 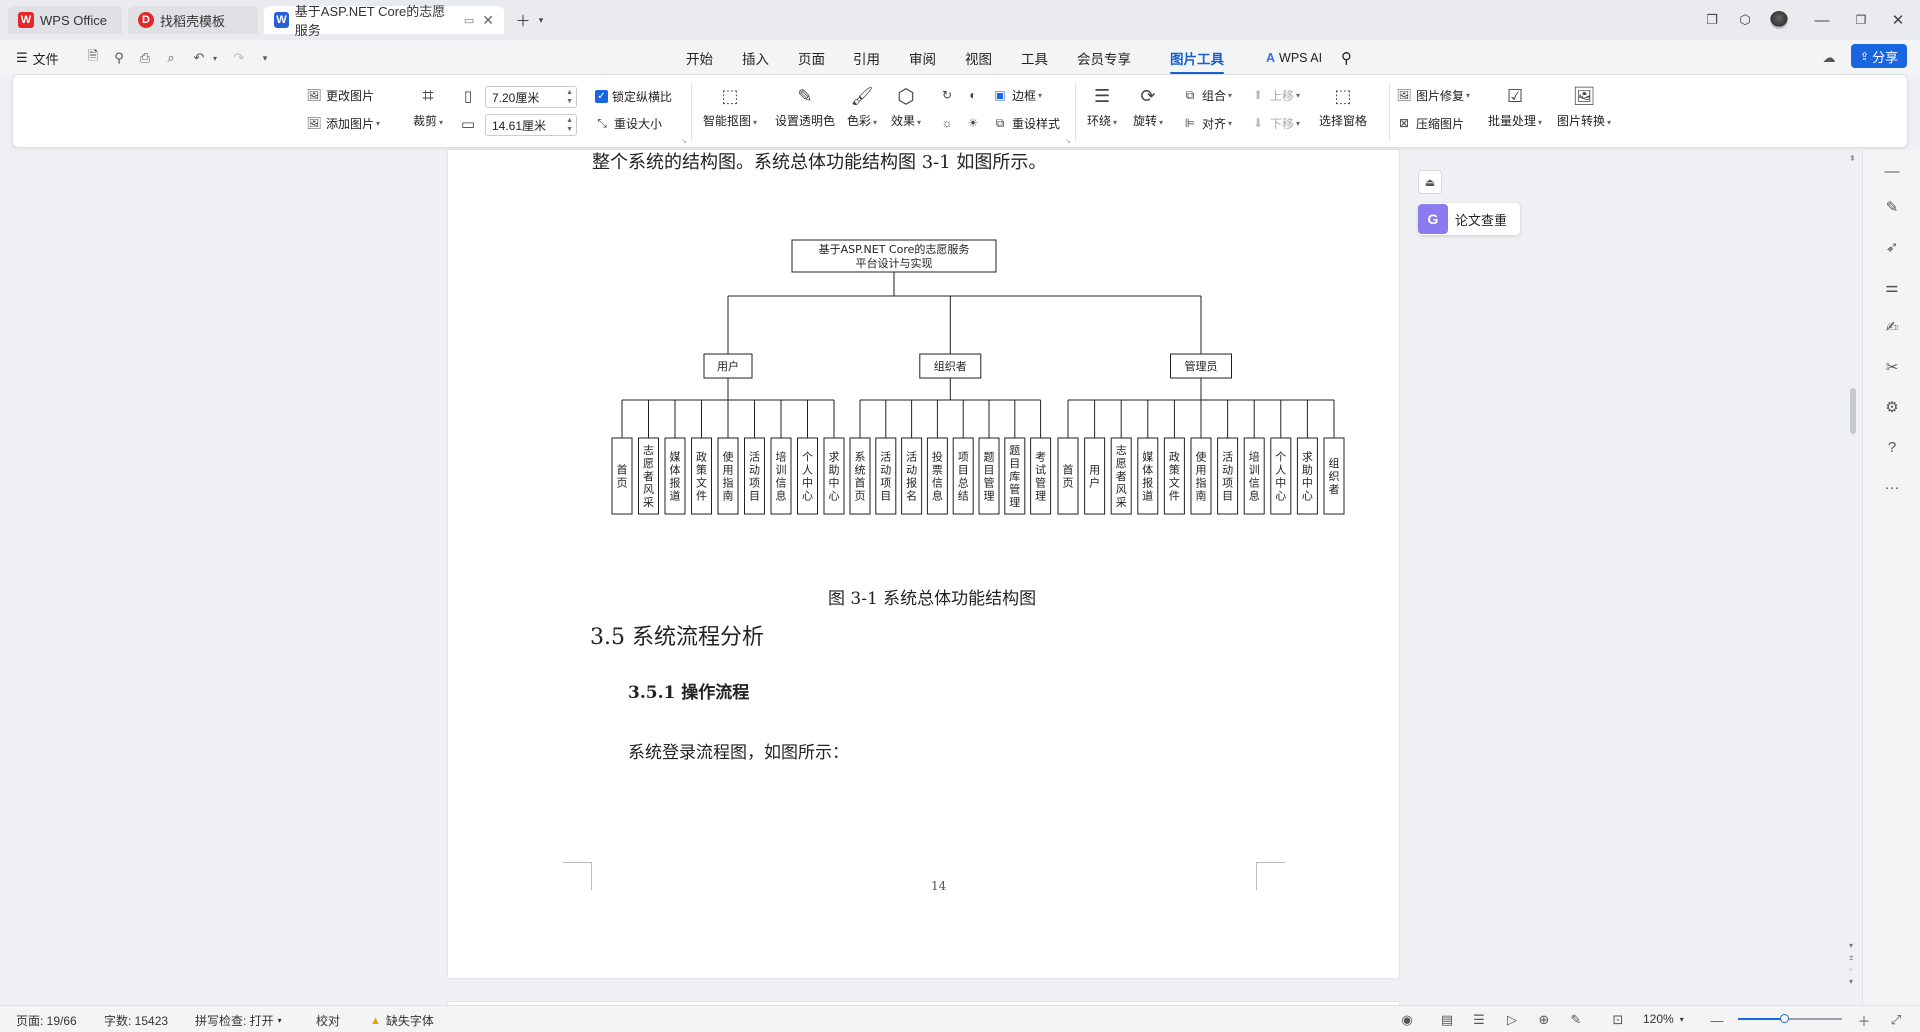 I want to click on file-menu: ☰ 文件, so click(x=37, y=58).